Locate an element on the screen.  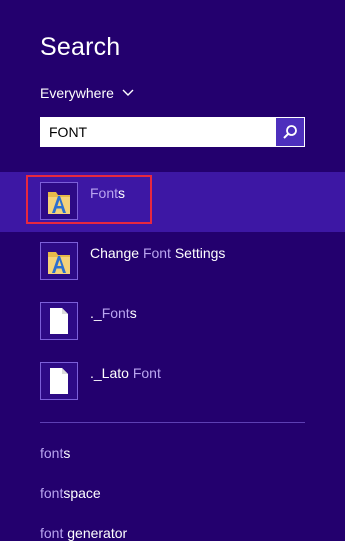
search-title: Search is located at coordinates (80, 47).